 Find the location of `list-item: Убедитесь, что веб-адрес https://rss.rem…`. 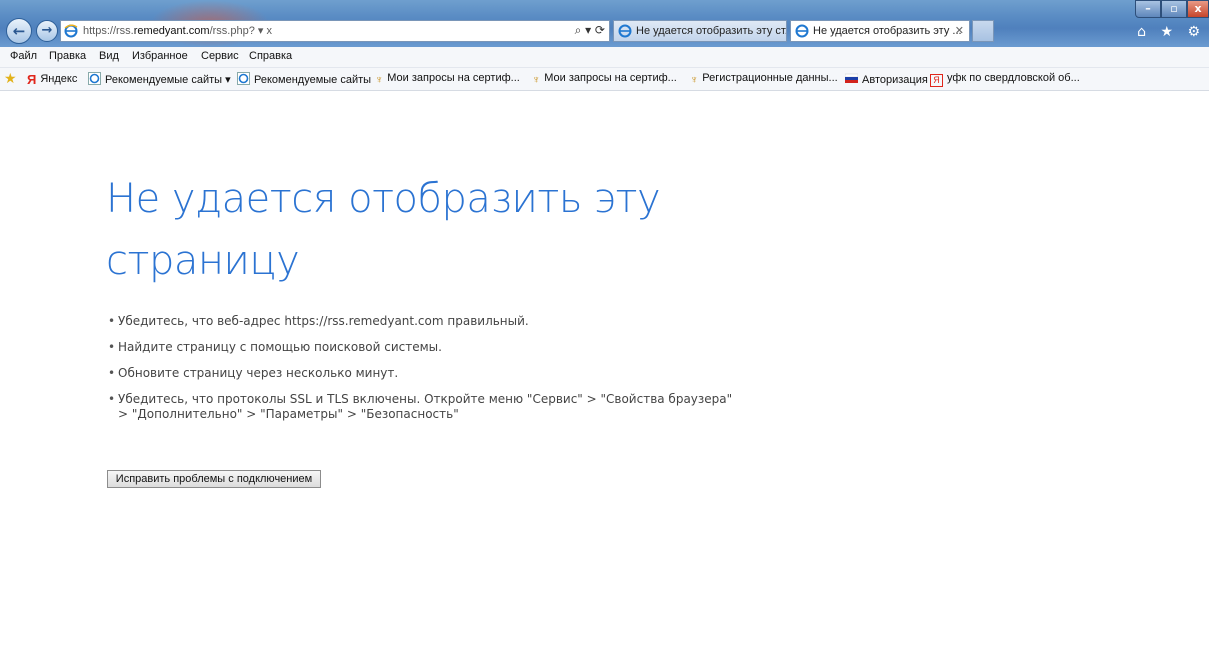

list-item: Убедитесь, что веб-адрес https://rss.rem… is located at coordinates (458, 321).